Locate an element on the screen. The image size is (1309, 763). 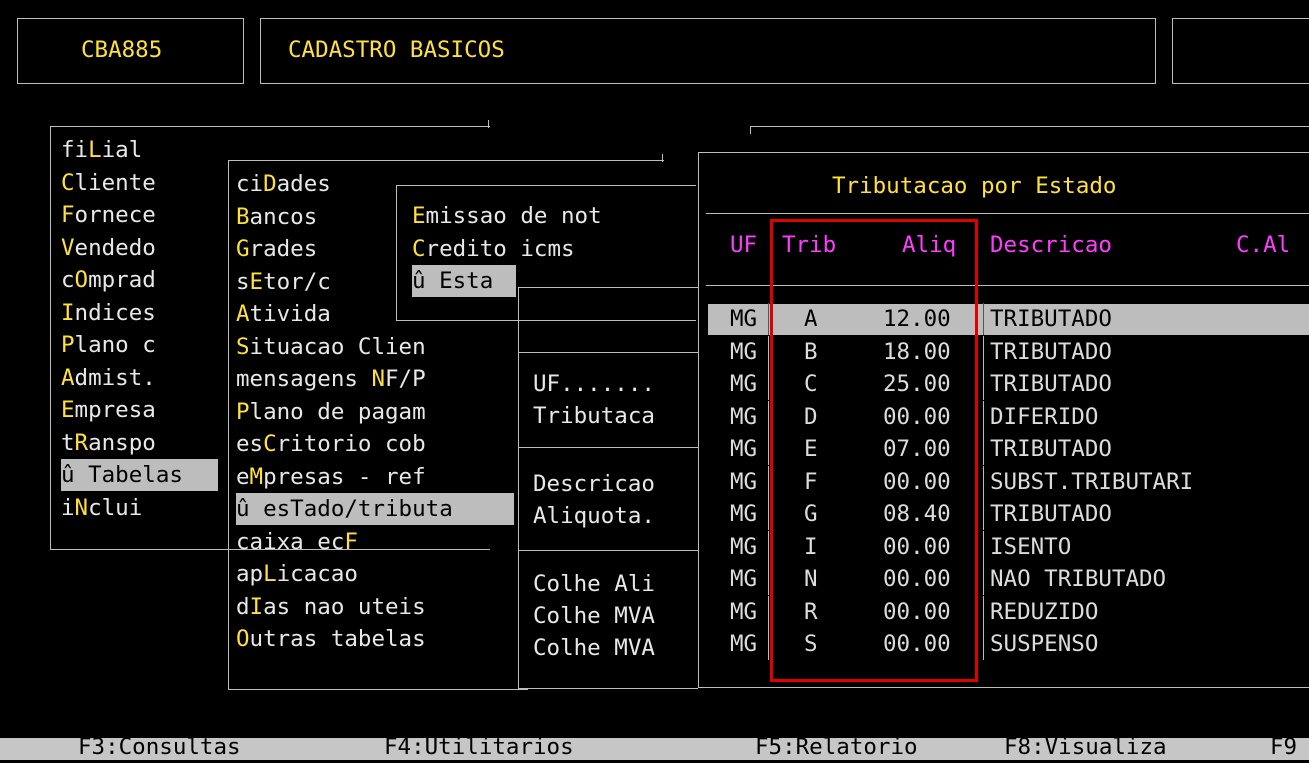
menu1-item: Admist. is located at coordinates (108, 378).